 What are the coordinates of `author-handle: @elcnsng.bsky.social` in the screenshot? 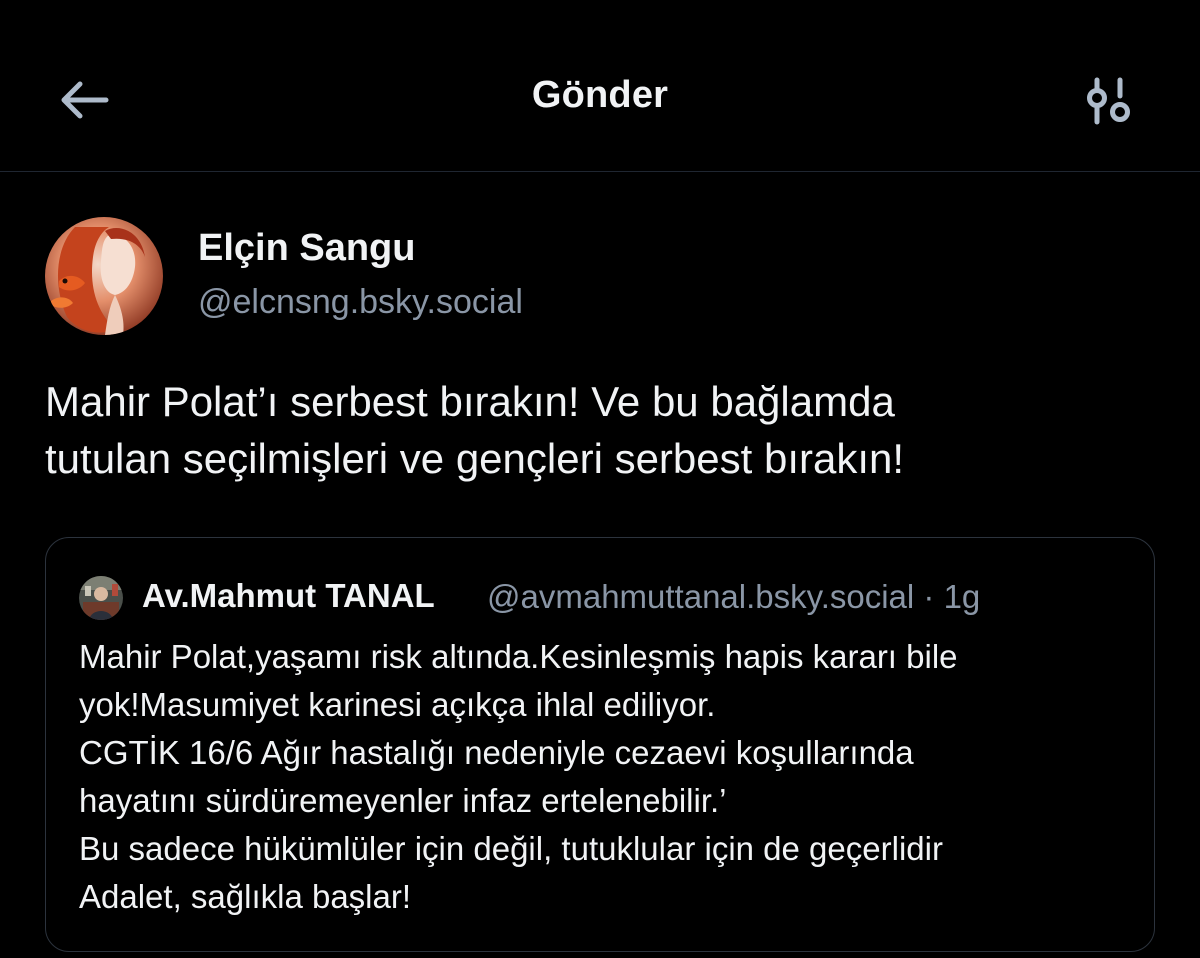 It's located at (360, 302).